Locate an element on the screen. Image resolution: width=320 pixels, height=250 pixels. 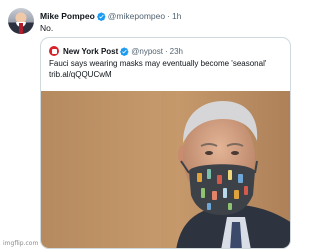
author-name: Mike Pompeo is located at coordinates (67, 16).